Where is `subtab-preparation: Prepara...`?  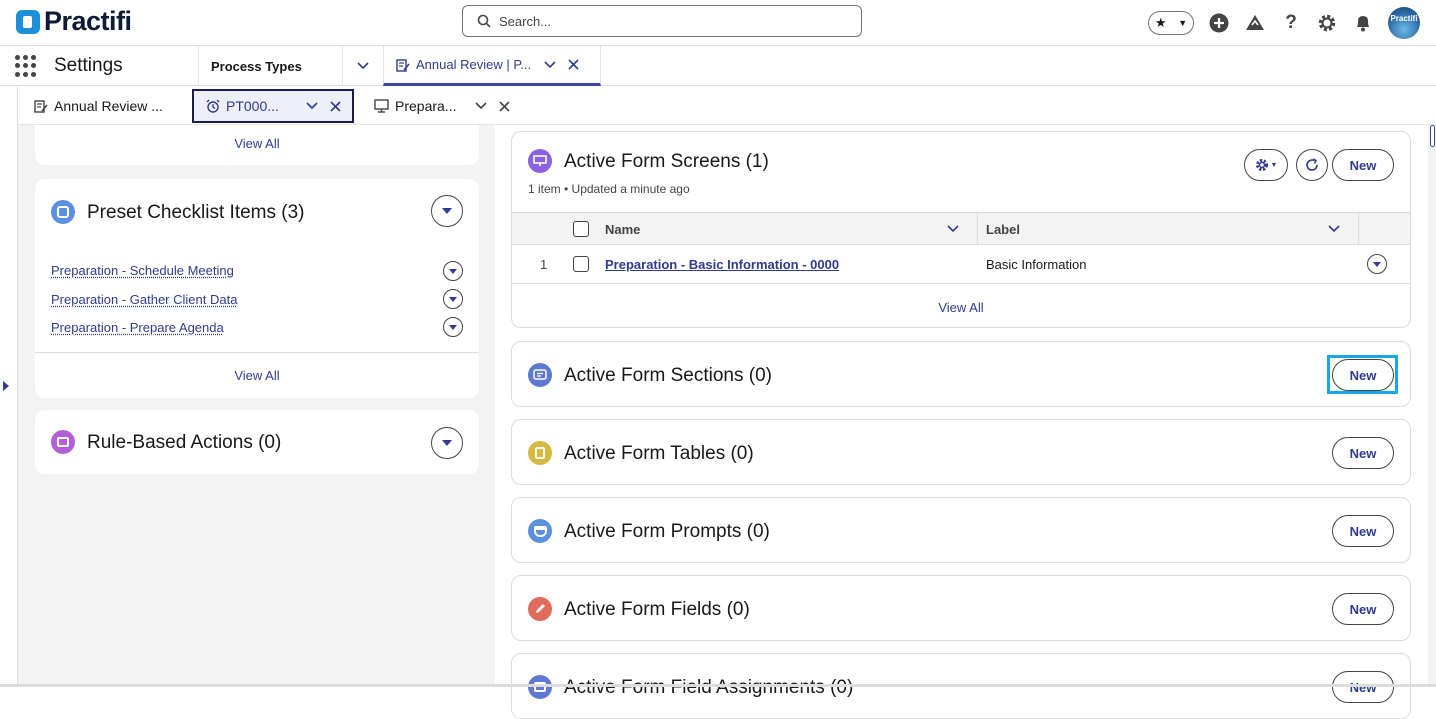 subtab-preparation: Prepara... is located at coordinates (442, 106).